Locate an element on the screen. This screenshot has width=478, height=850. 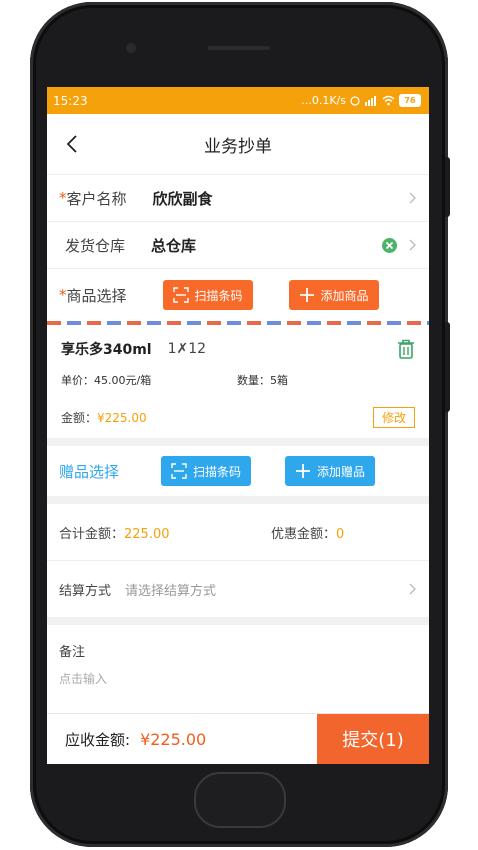
total-value: 225.00 is located at coordinates (147, 534).